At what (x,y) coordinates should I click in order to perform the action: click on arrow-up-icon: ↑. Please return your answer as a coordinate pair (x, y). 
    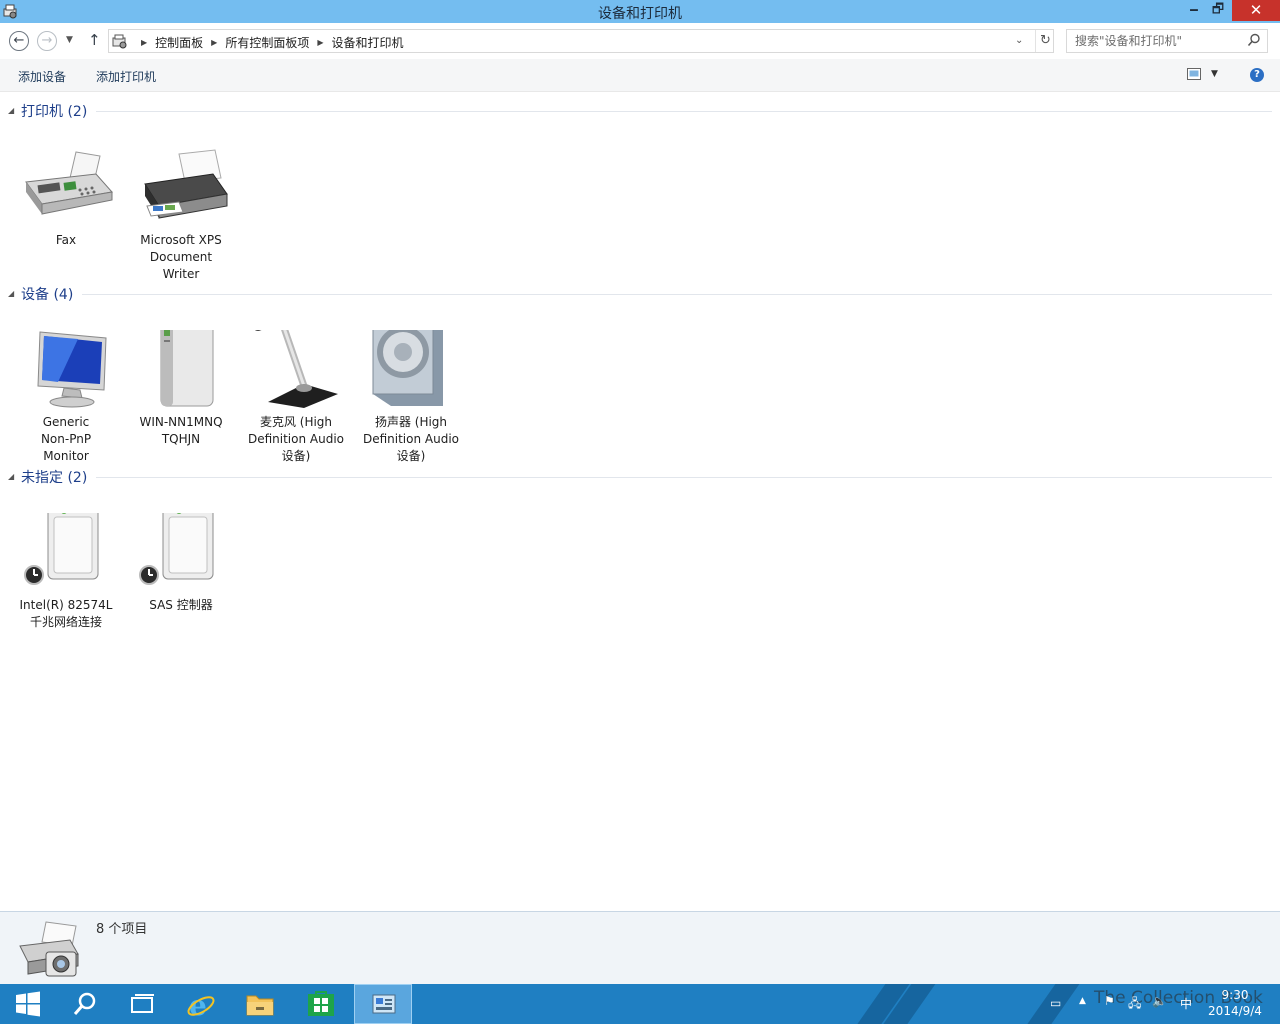
    Looking at the image, I should click on (94, 40).